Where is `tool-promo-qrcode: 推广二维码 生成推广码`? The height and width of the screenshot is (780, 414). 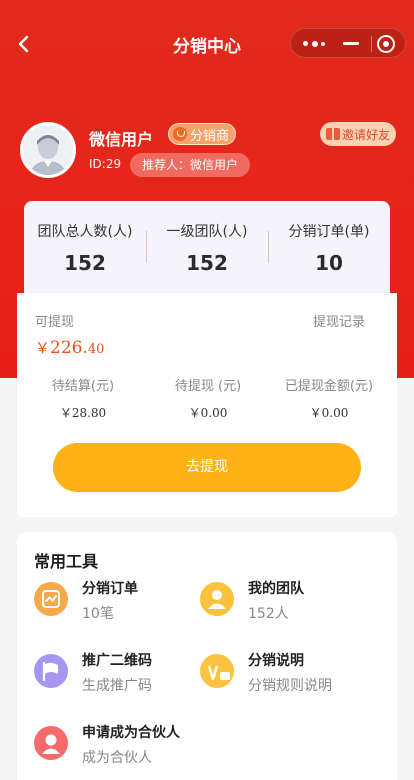
tool-promo-qrcode: 推广二维码 生成推广码 is located at coordinates (124, 676).